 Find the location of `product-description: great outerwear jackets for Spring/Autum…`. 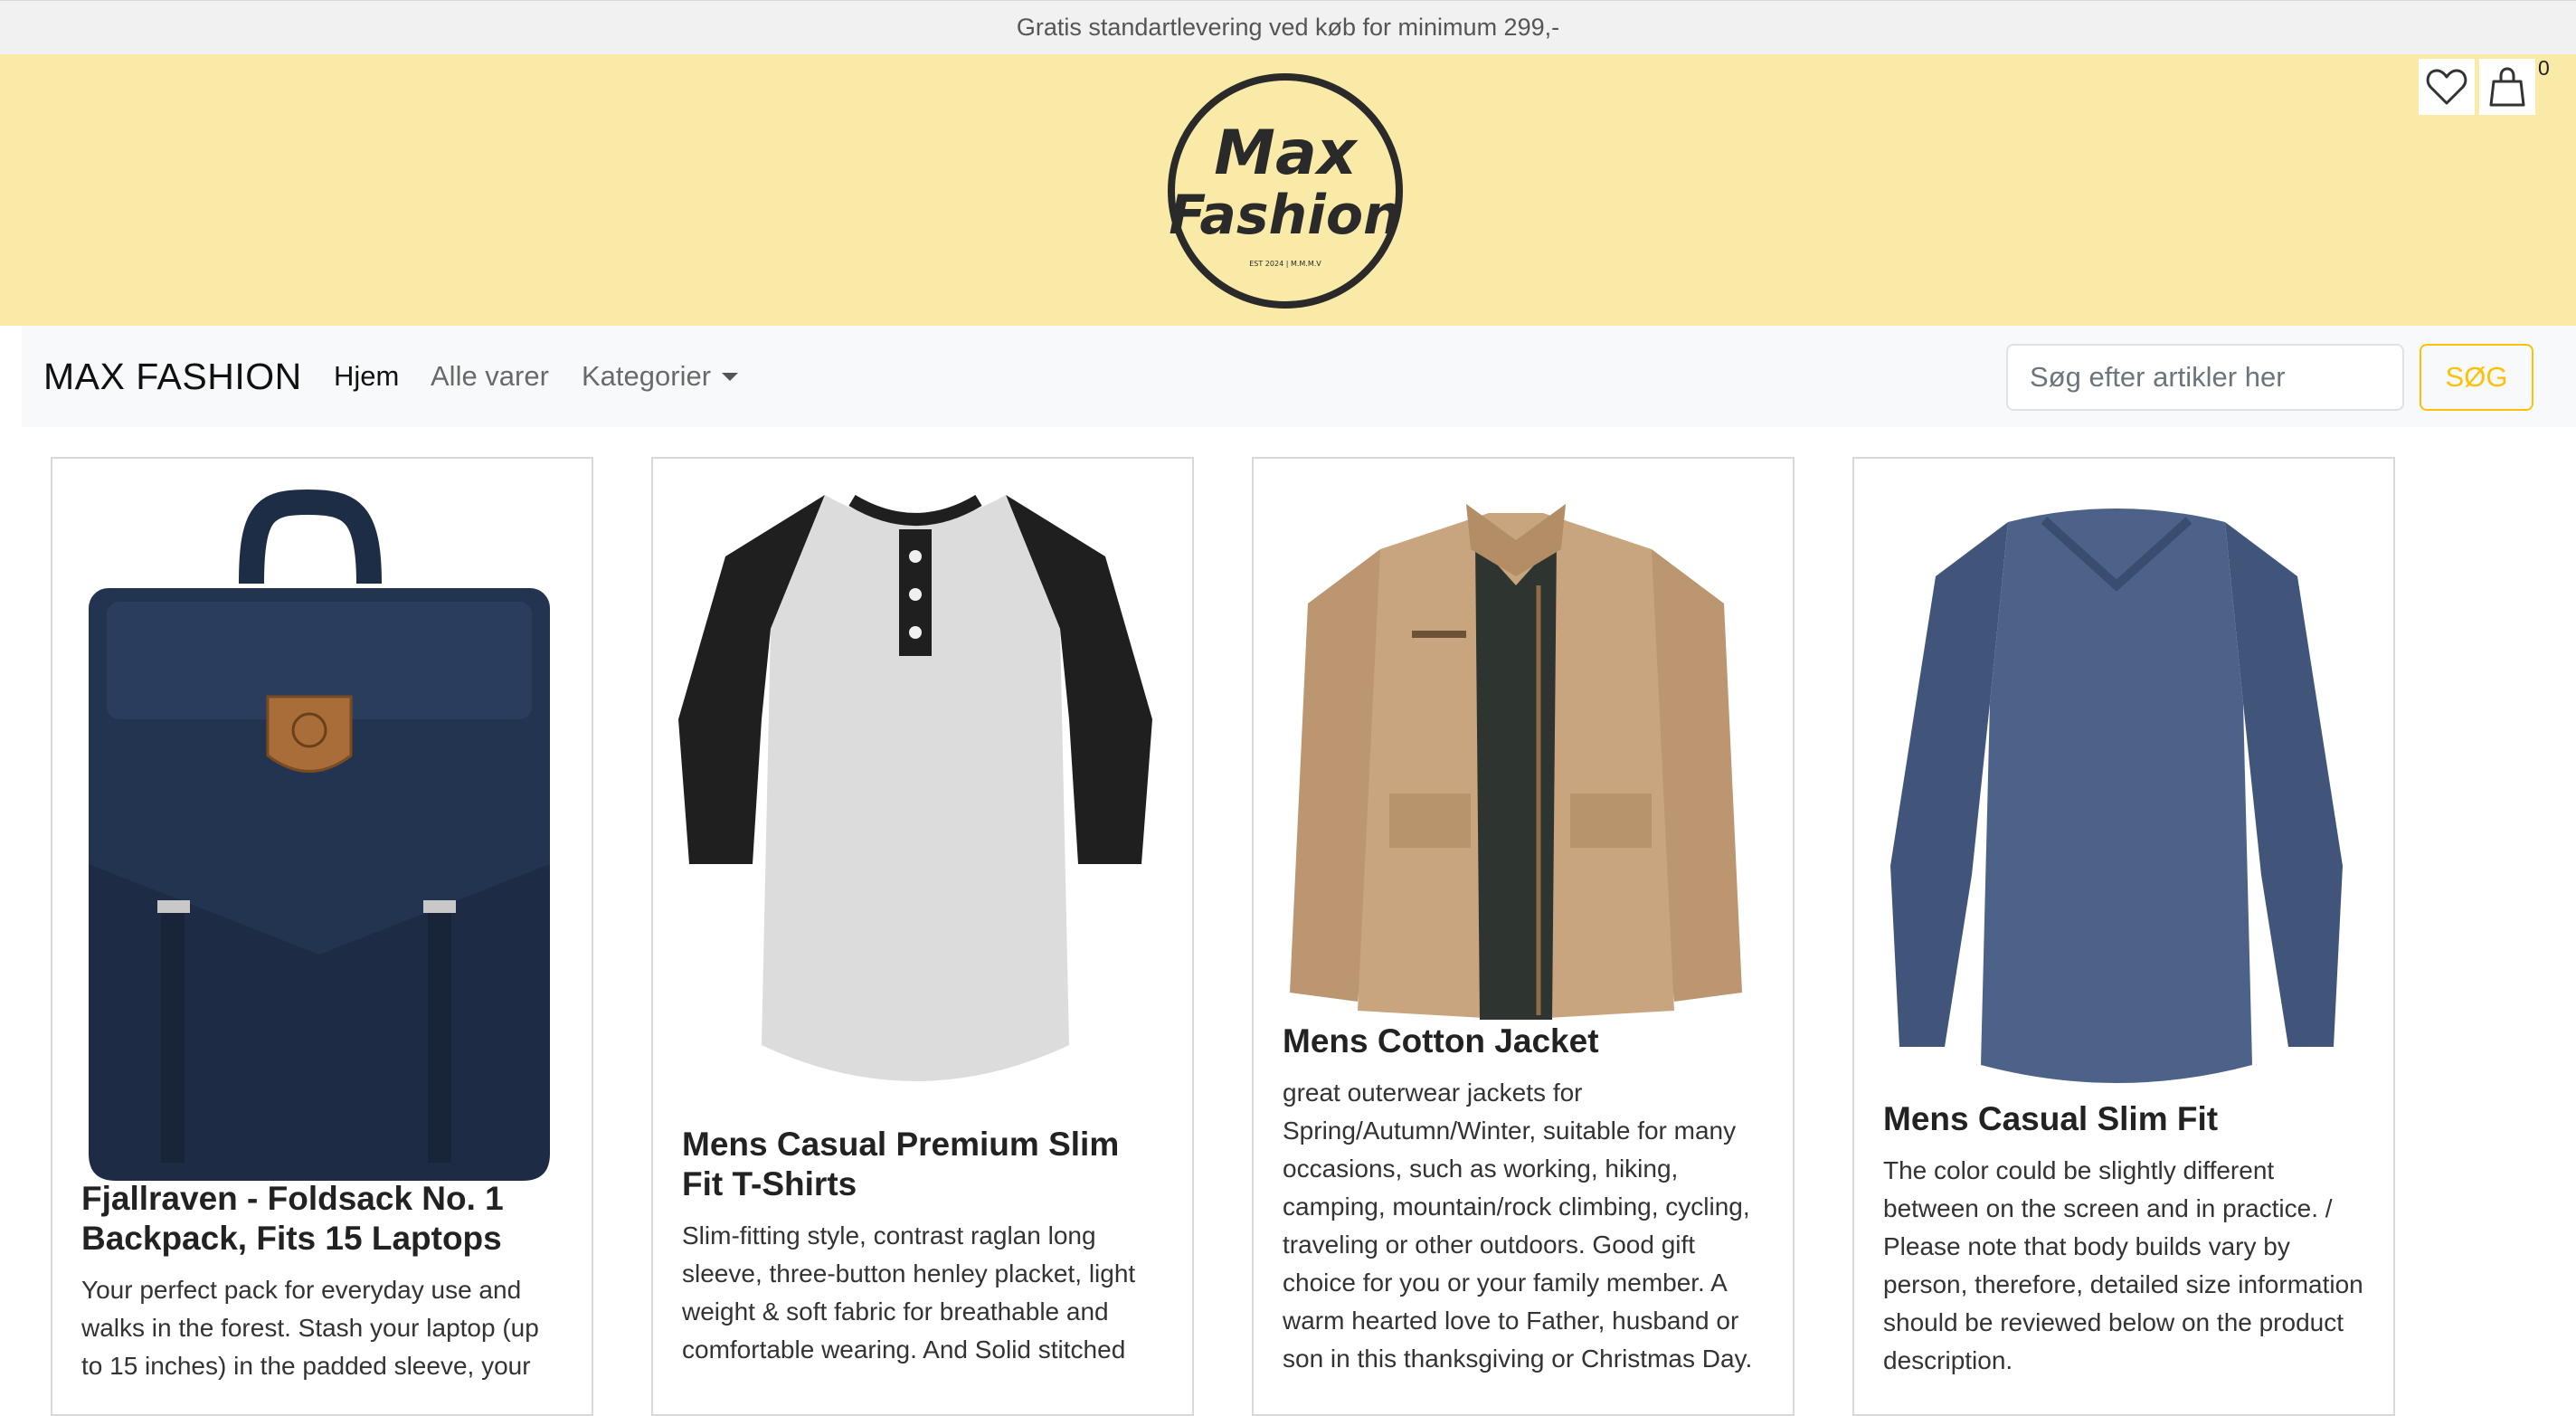

product-description: great outerwear jackets for Spring/Autum… is located at coordinates (1518, 1226).